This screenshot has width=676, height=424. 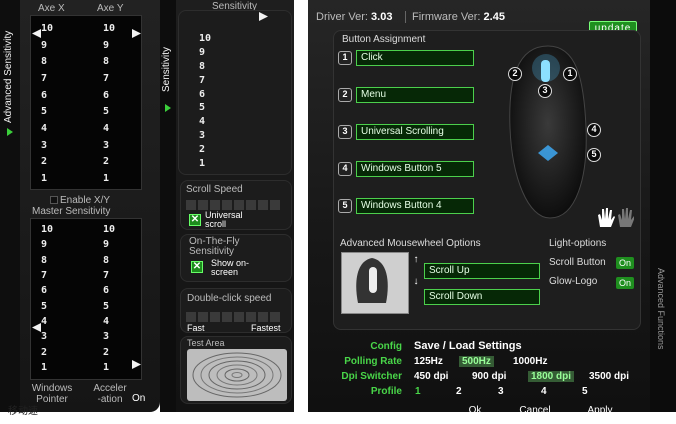 What do you see at coordinates (371, 376) in the screenshot?
I see `dpi-switcher-label: Dpi Switcher` at bounding box center [371, 376].